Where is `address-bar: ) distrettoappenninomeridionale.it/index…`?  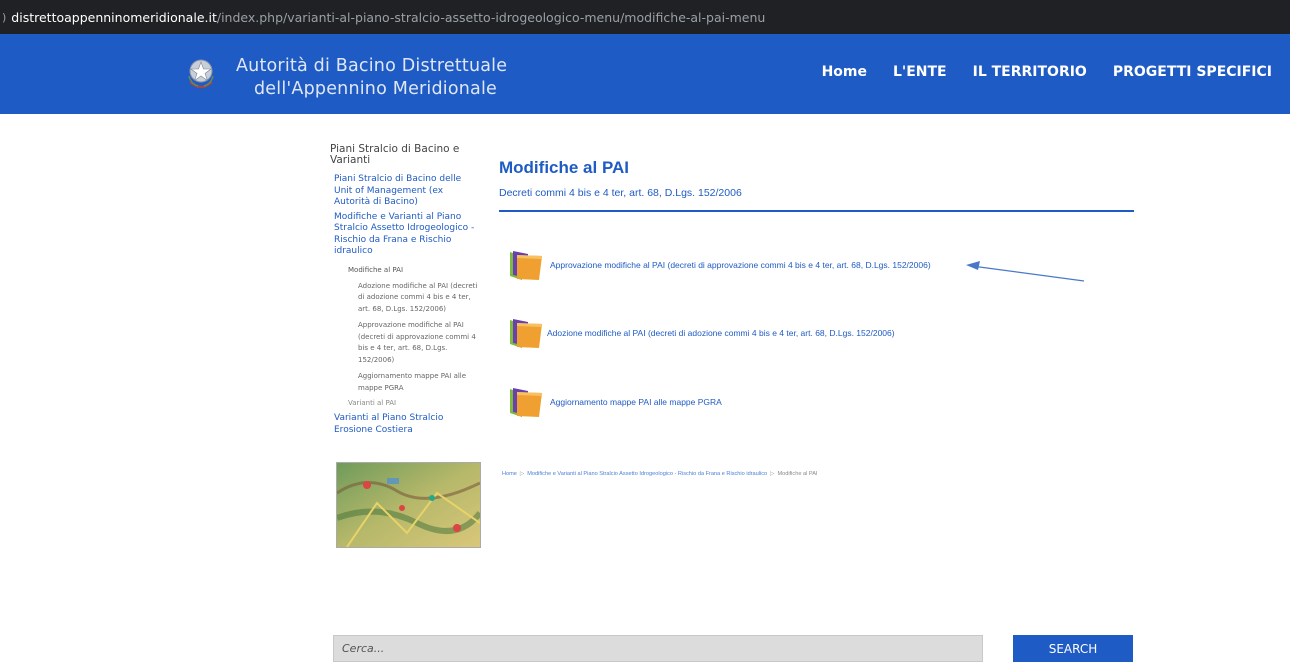 address-bar: ) distrettoappenninomeridionale.it/index… is located at coordinates (645, 17).